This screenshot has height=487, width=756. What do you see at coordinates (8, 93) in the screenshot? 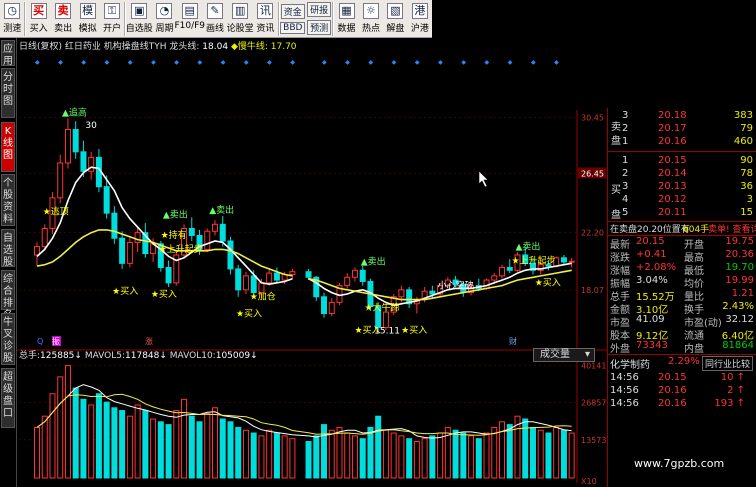
I see `sidebar-tab-1: 分时图` at bounding box center [8, 93].